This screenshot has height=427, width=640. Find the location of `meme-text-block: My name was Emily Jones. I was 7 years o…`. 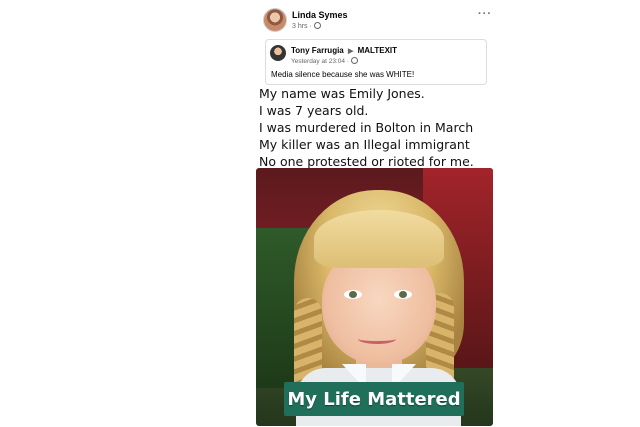

meme-text-block: My name was Emily Jones. I was 7 years o… is located at coordinates (377, 127).